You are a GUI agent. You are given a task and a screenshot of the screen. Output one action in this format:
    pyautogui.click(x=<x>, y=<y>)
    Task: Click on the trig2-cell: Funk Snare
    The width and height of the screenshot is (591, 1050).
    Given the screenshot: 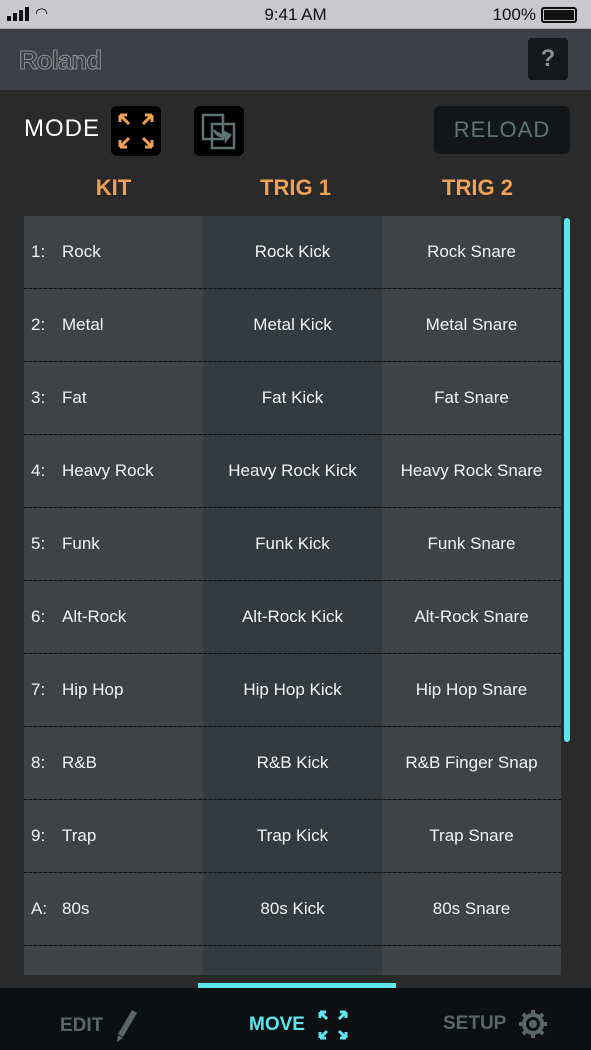 What is the action you would take?
    pyautogui.click(x=471, y=544)
    